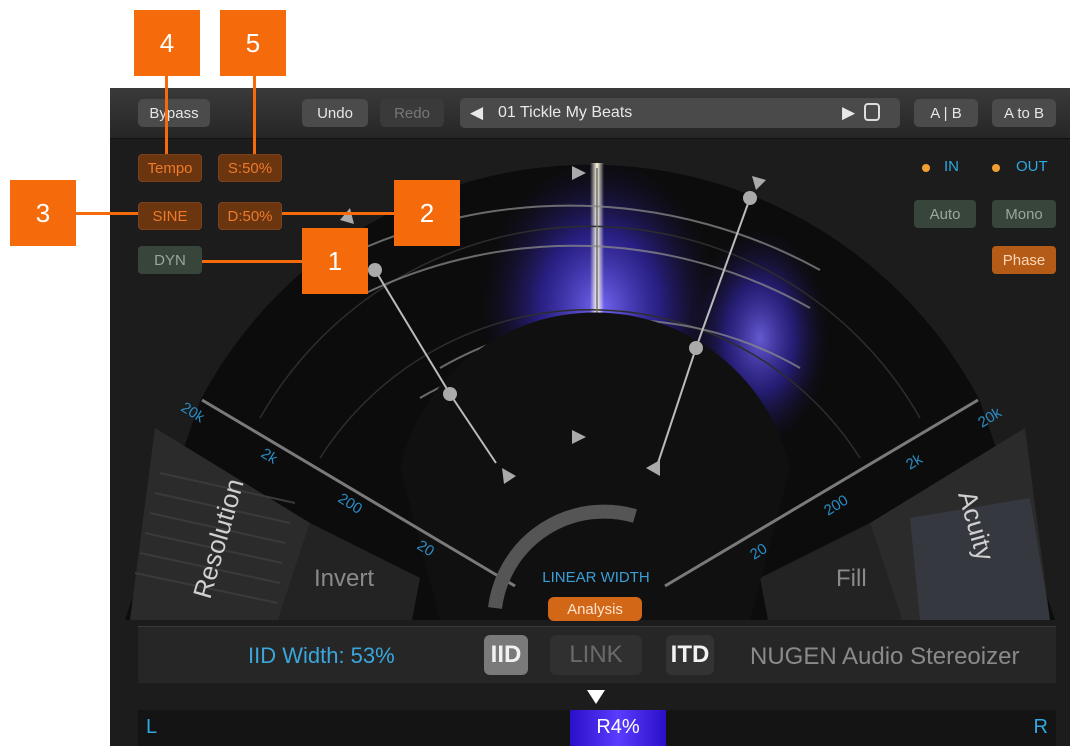 This screenshot has height=746, width=1070. Describe the element at coordinates (43, 213) in the screenshot. I see `callout-3: 3` at that location.